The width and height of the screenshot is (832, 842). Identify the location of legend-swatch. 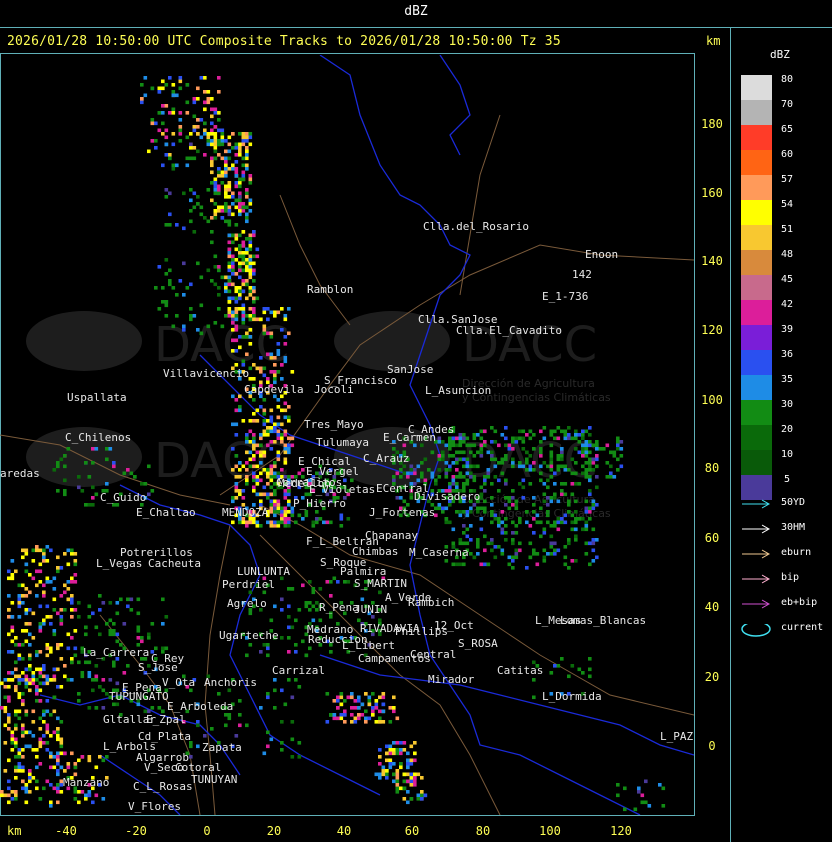
(756, 462).